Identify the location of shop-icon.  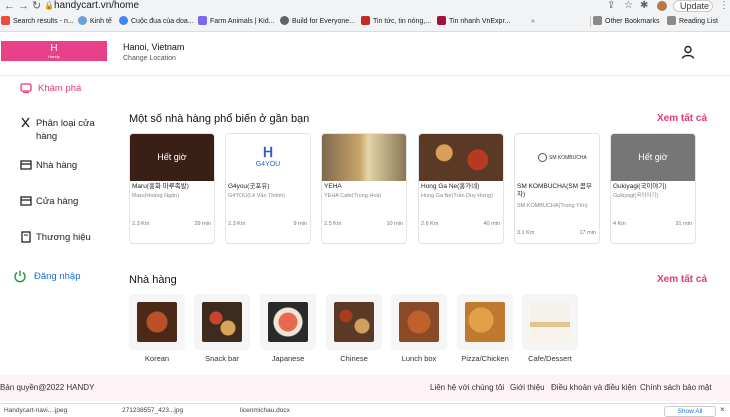
(26, 201).